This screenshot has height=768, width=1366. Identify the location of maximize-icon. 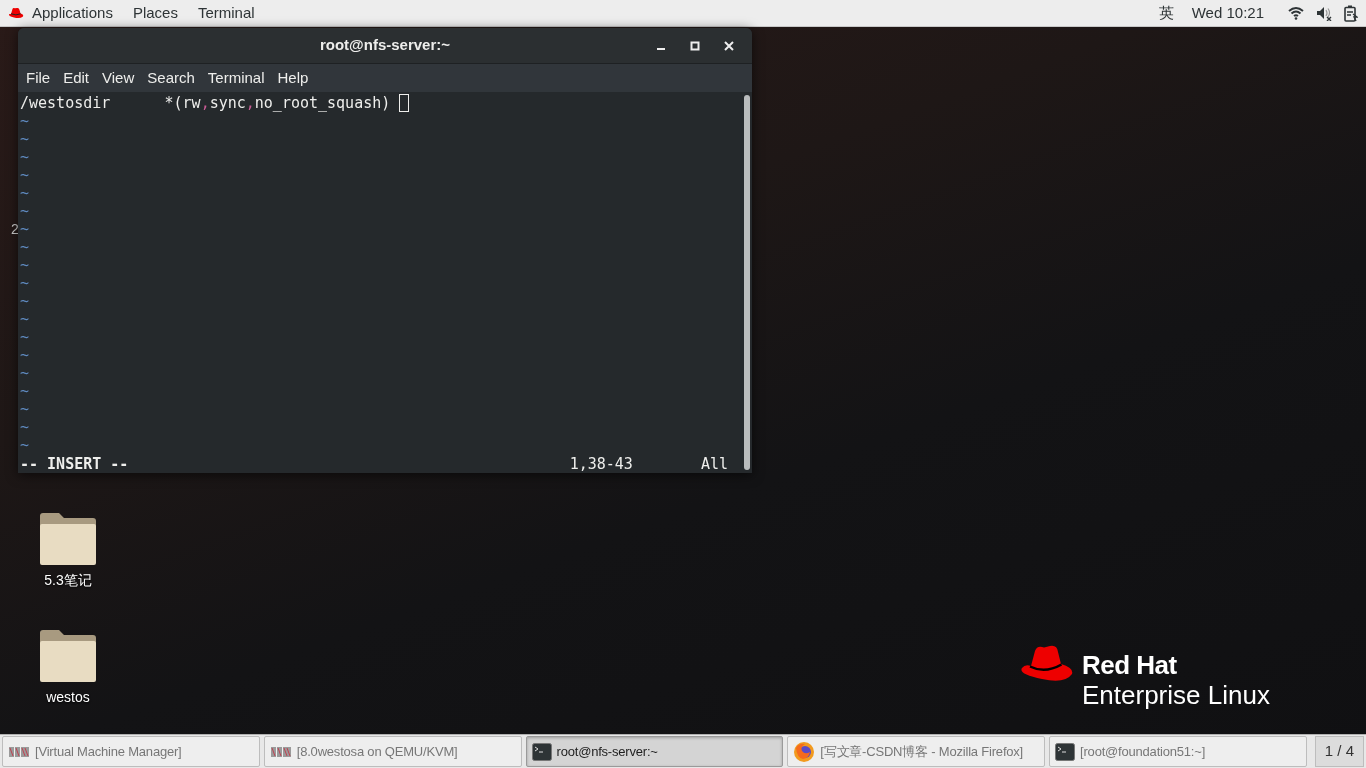
(695, 45).